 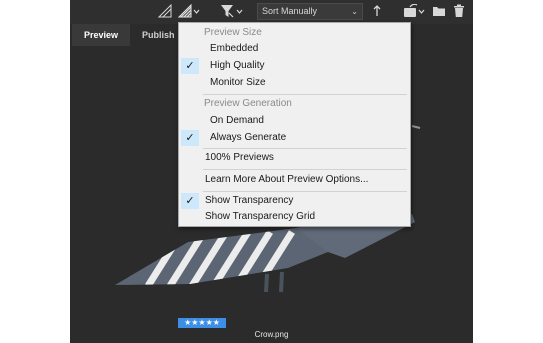 What do you see at coordinates (290, 11) in the screenshot?
I see `sort-value: Sort Manually` at bounding box center [290, 11].